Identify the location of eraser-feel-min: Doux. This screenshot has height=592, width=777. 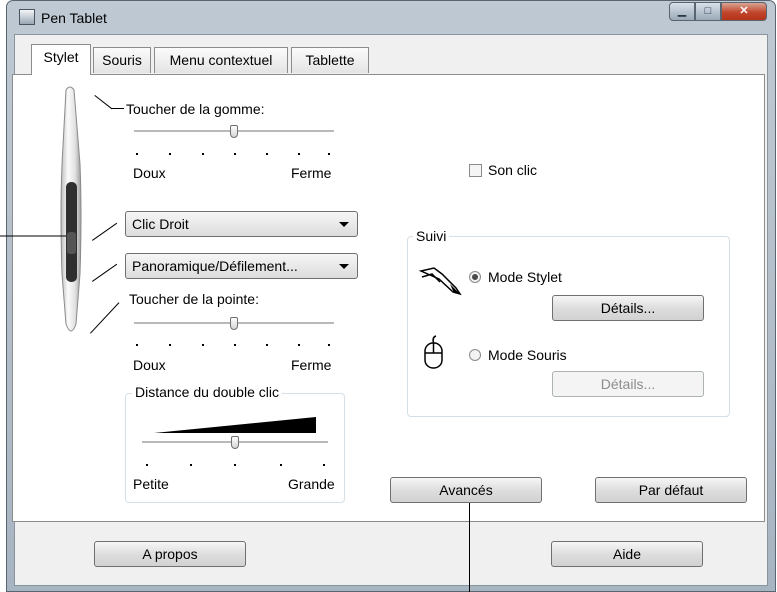
(149, 173).